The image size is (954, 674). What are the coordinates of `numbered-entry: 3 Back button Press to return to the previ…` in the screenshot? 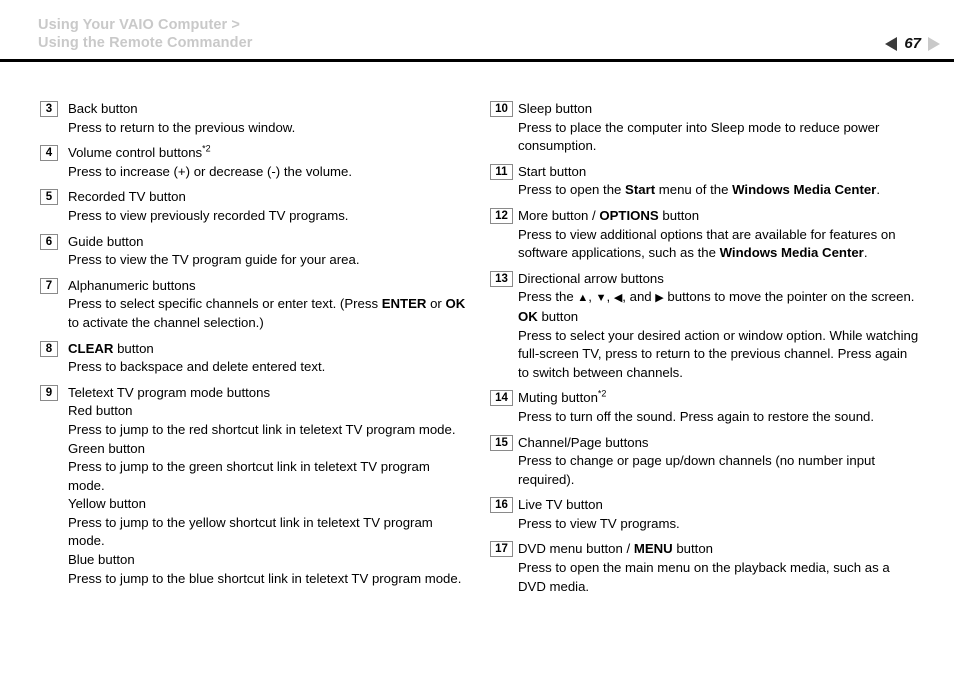 It's located at (255, 118).